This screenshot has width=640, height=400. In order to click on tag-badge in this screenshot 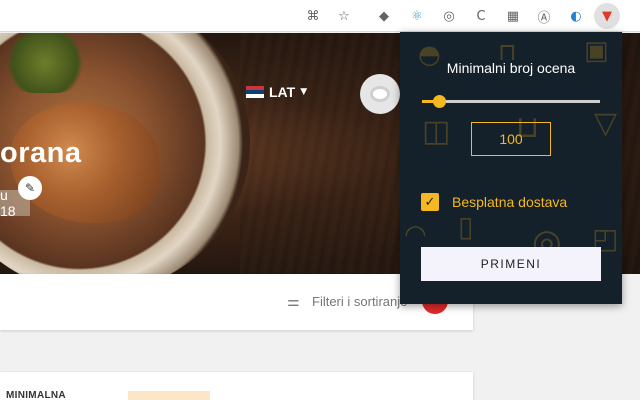, I will do `click(169, 395)`.